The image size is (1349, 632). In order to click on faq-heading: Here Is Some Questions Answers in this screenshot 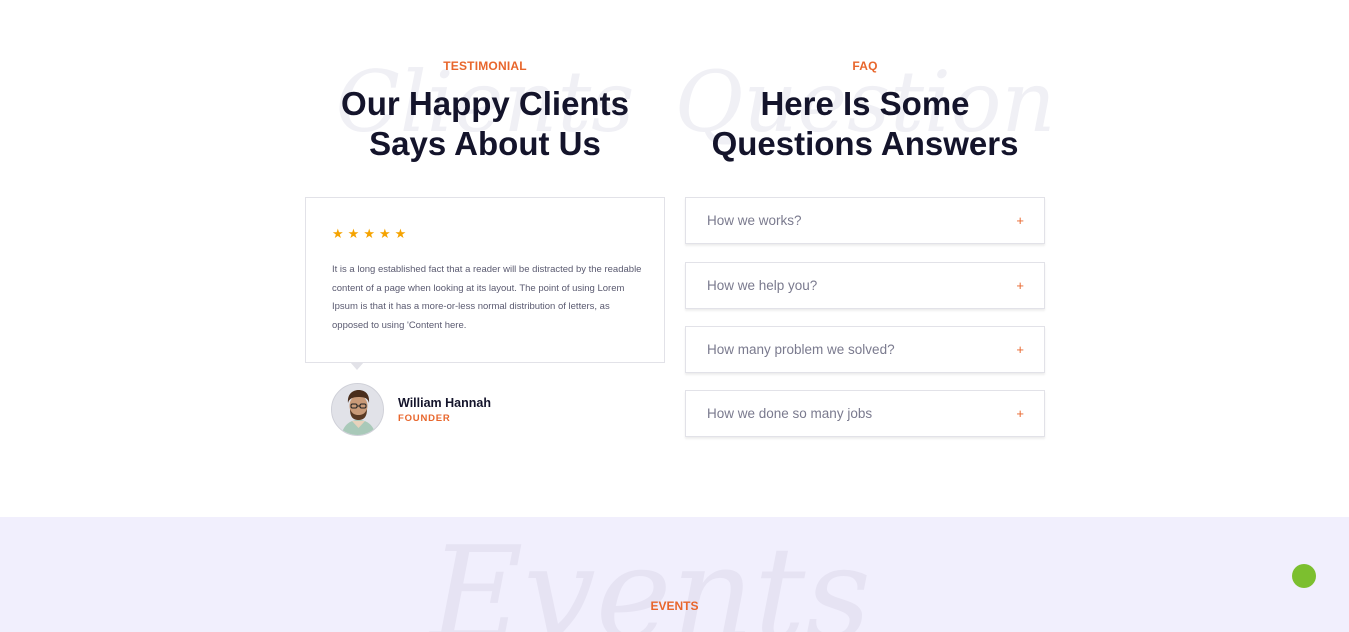, I will do `click(865, 124)`.